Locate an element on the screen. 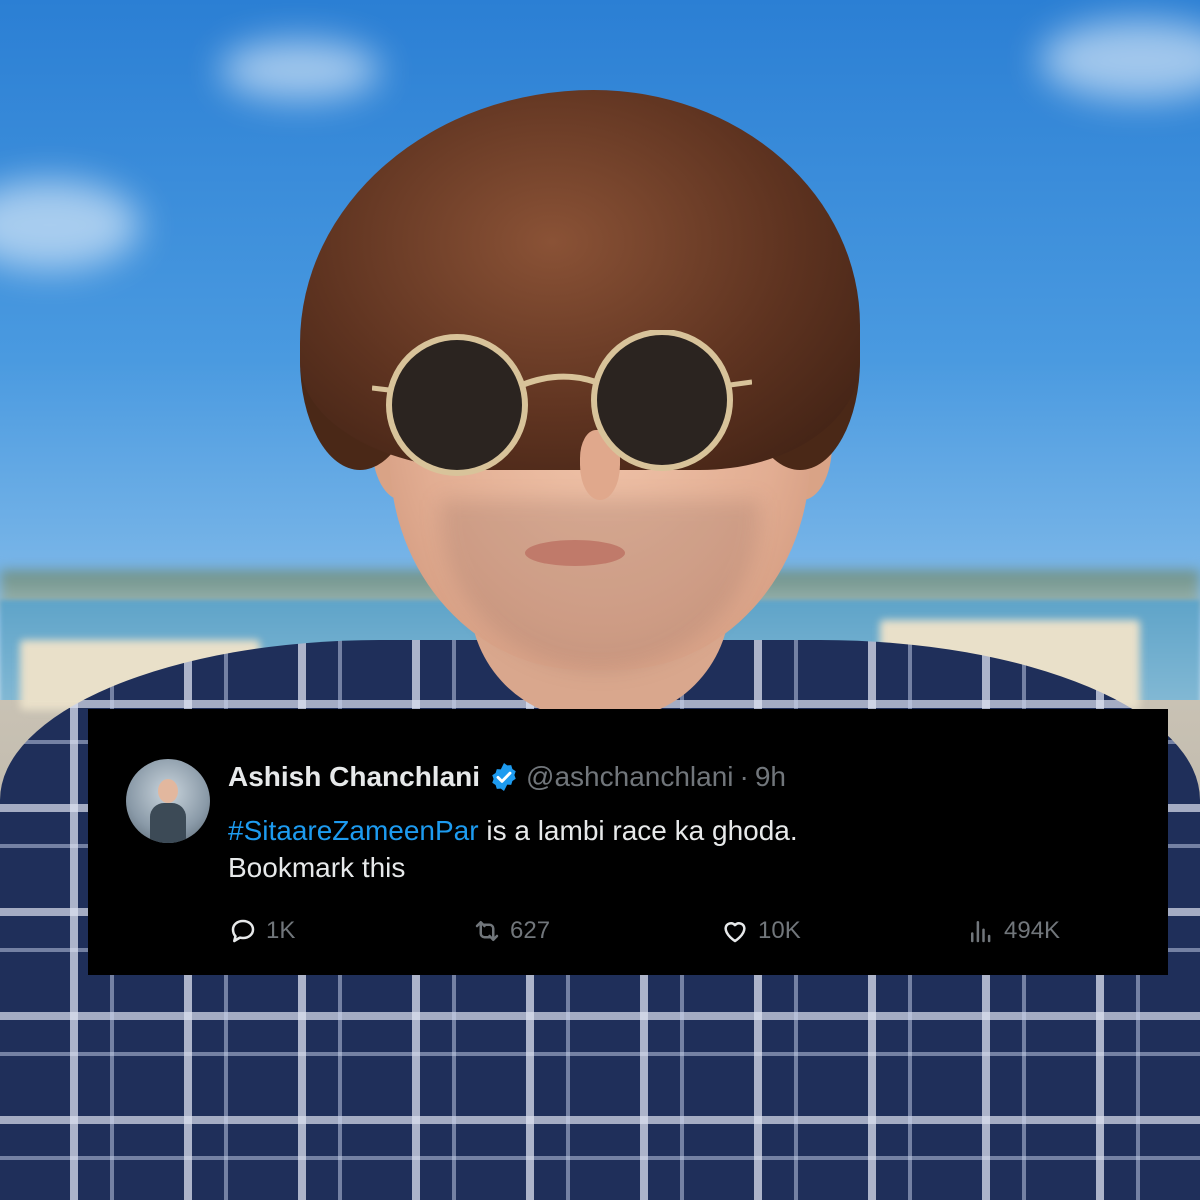  avatar is located at coordinates (168, 801).